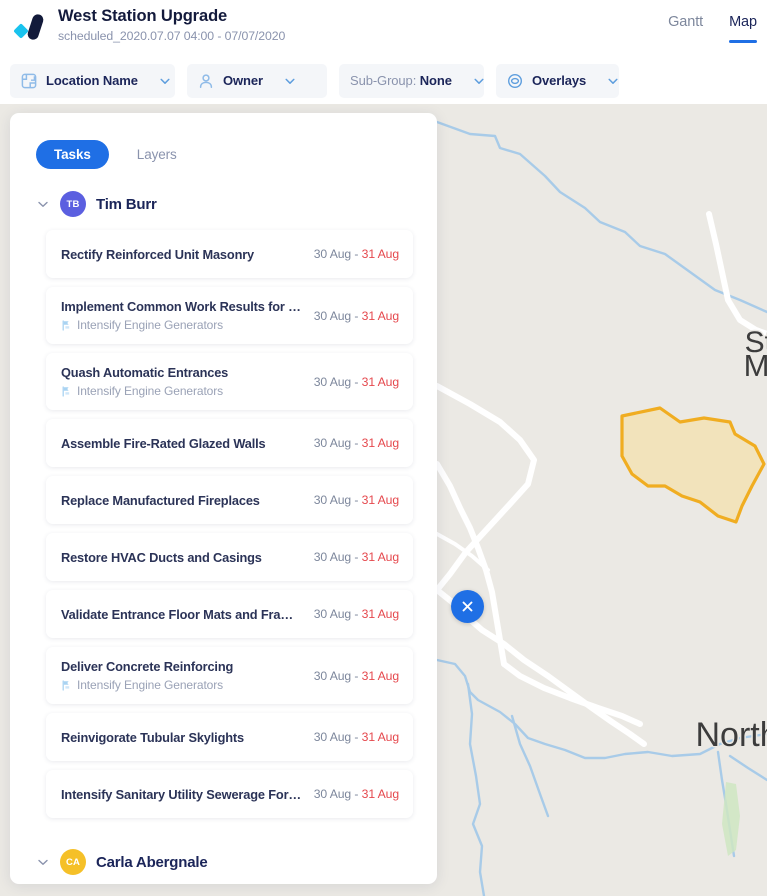 The height and width of the screenshot is (896, 767). What do you see at coordinates (145, 372) in the screenshot?
I see `task-title: Quash Automatic Entrances` at bounding box center [145, 372].